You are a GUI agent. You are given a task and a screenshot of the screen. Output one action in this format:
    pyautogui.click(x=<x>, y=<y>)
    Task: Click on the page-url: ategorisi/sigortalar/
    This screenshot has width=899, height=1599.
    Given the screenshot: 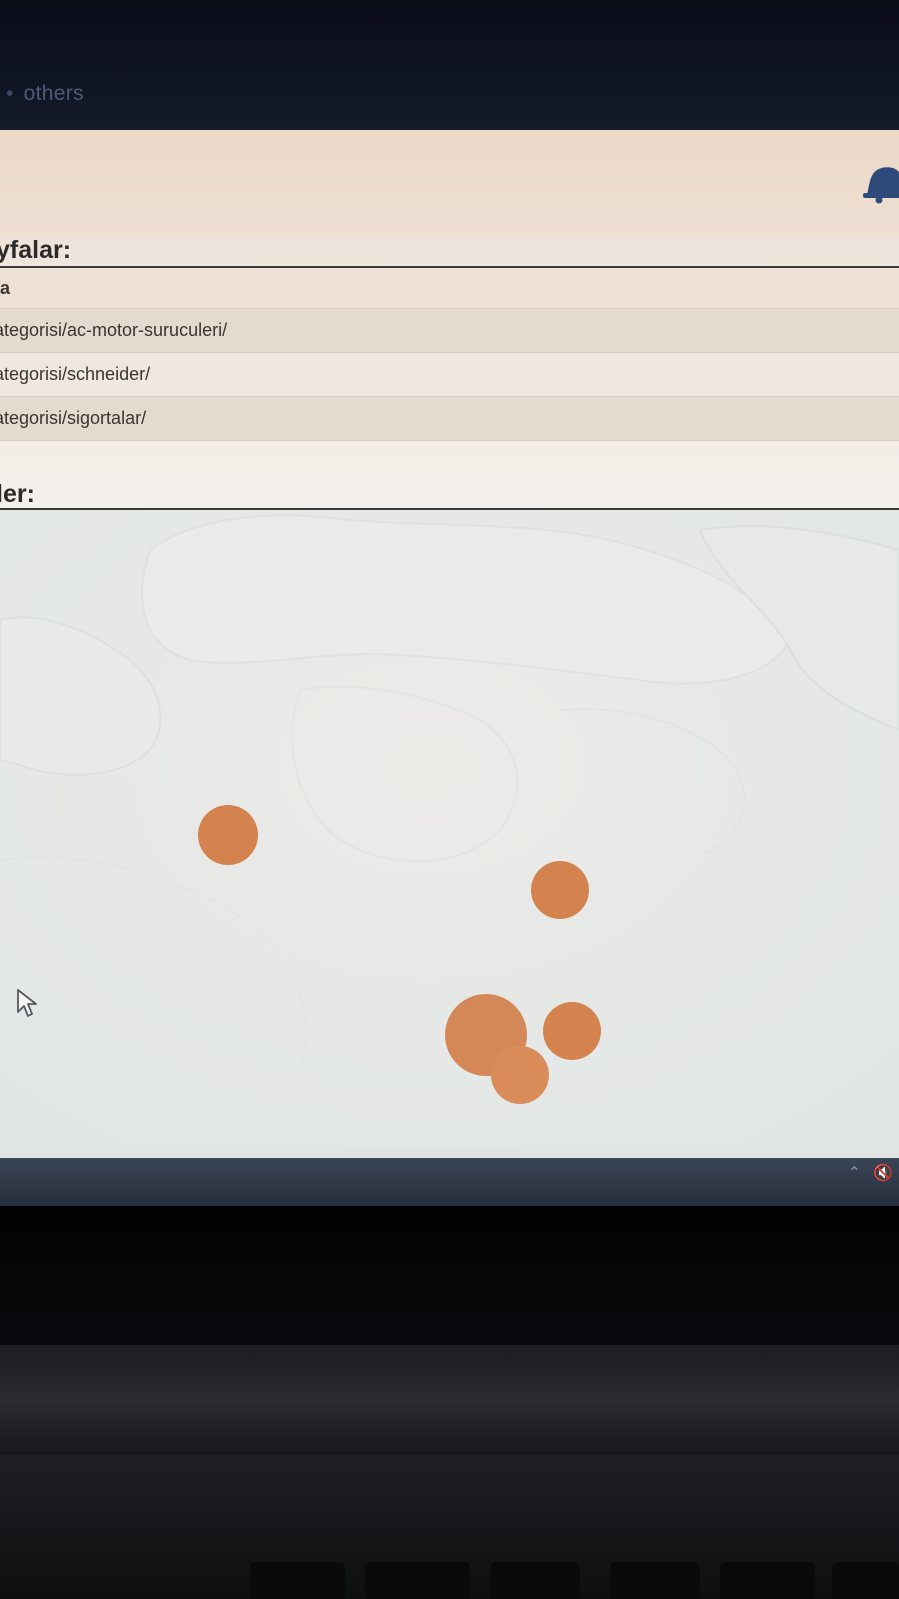 What is the action you would take?
    pyautogui.click(x=73, y=418)
    